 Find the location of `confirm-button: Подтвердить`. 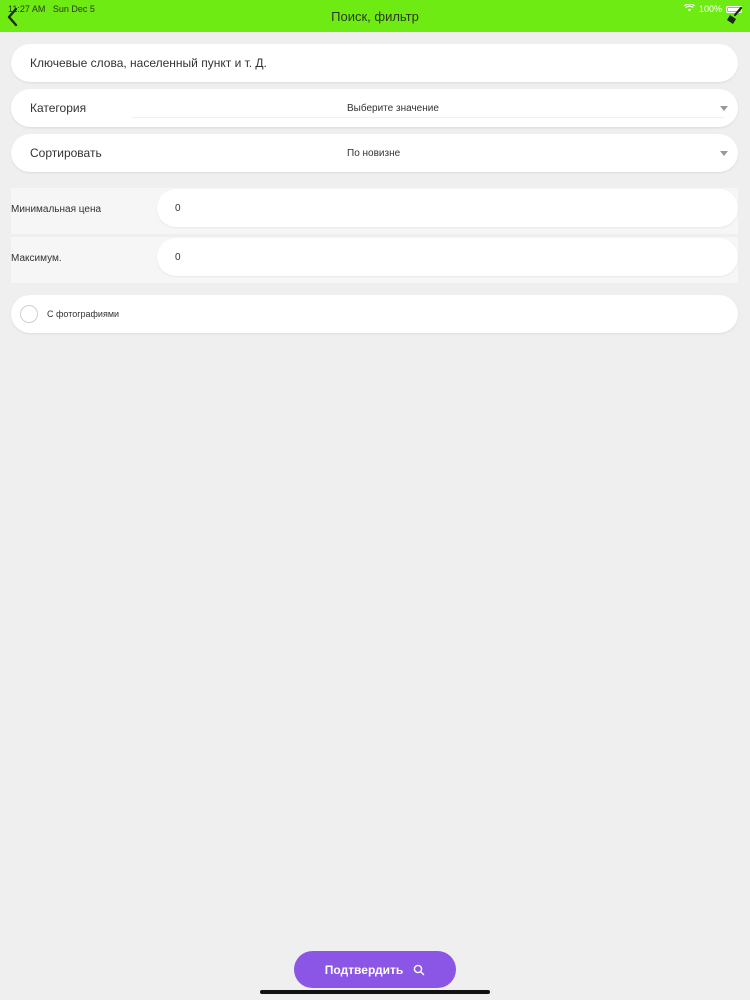

confirm-button: Подтвердить is located at coordinates (375, 969).